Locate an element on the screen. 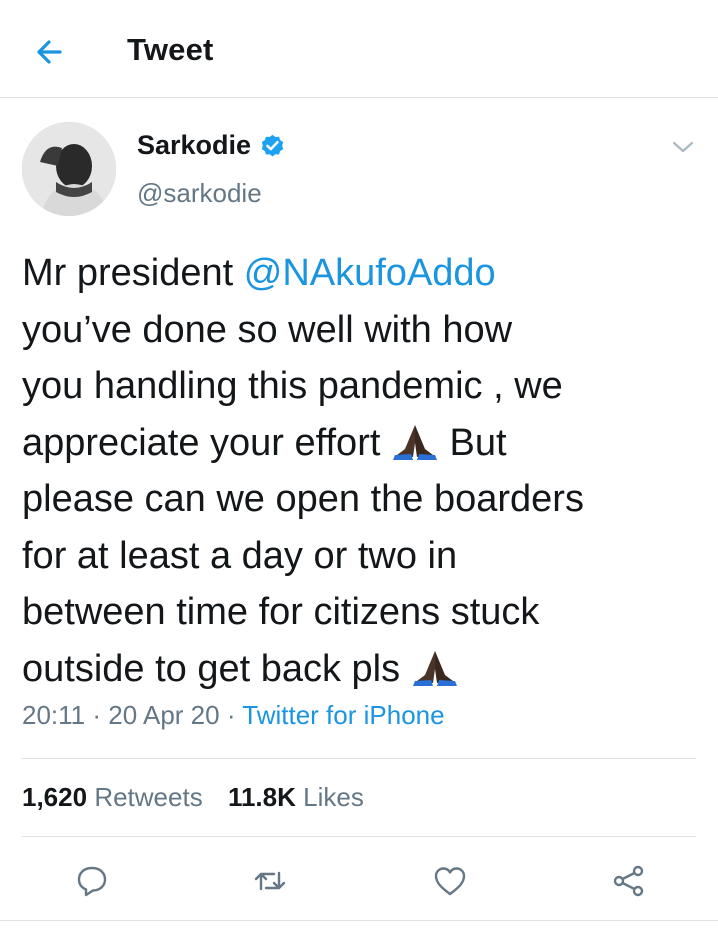 This screenshot has height=931, width=718. tweet-time: 20:11 is located at coordinates (54, 715).